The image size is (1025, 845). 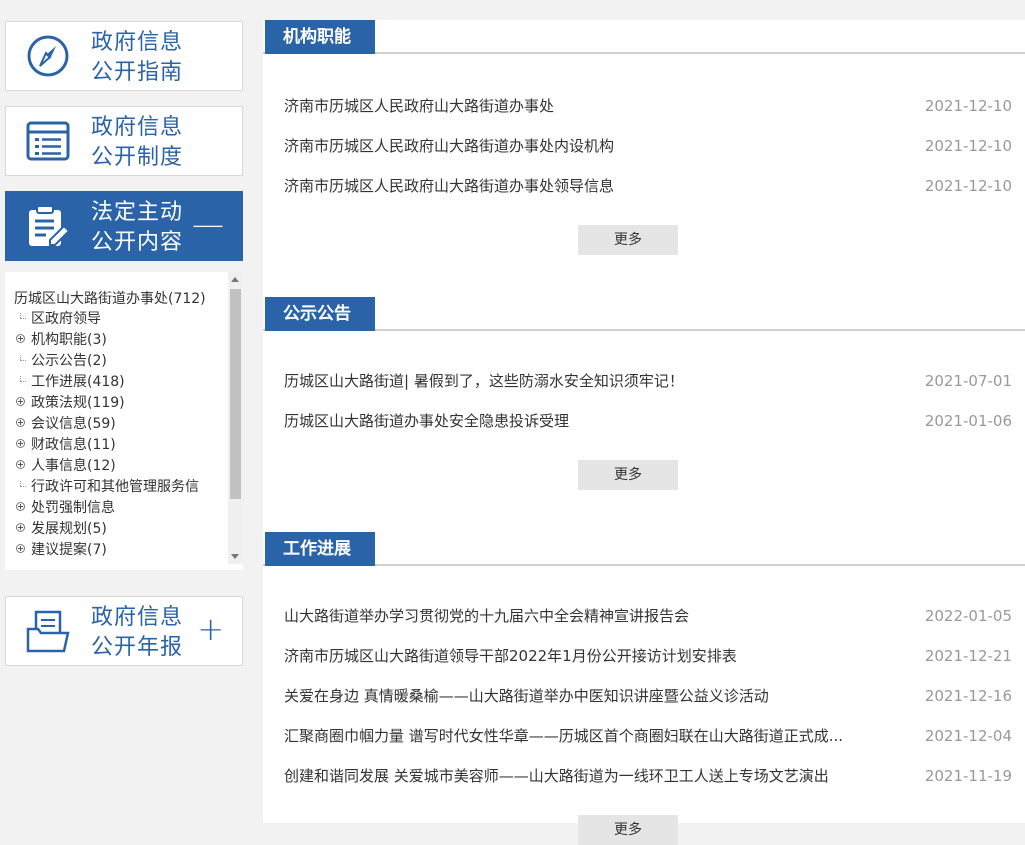 I want to click on scroll-down-arrow-icon, so click(x=235, y=556).